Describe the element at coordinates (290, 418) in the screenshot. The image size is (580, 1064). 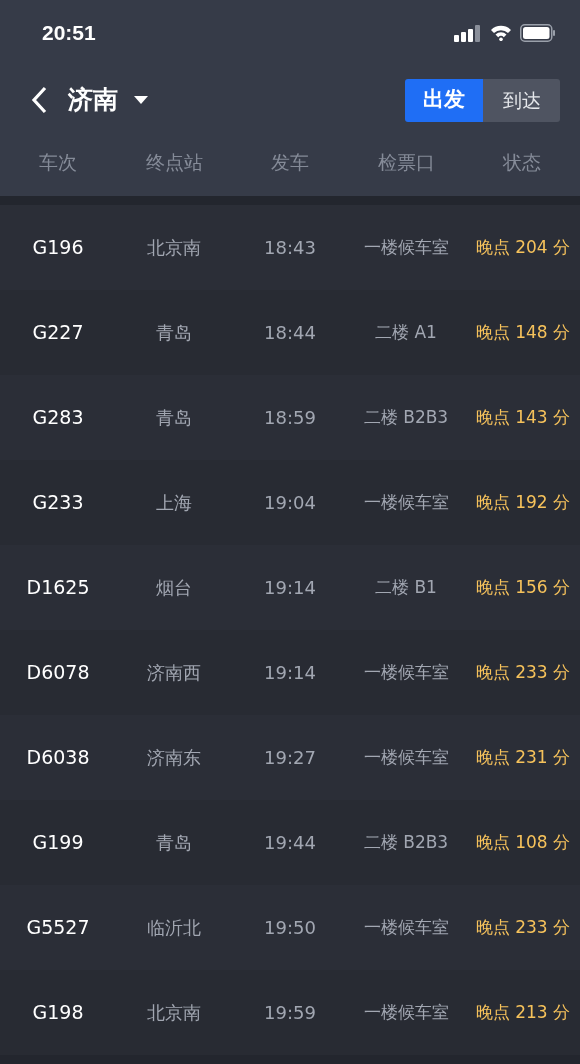
I see `departure-time: 18:59` at that location.